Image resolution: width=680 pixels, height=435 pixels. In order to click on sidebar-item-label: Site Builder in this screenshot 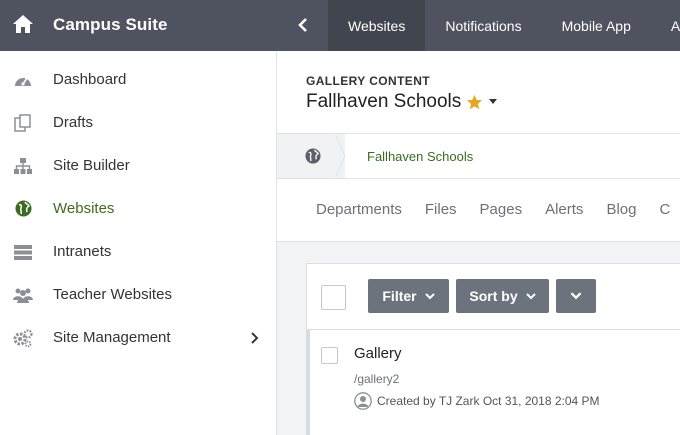, I will do `click(91, 165)`.